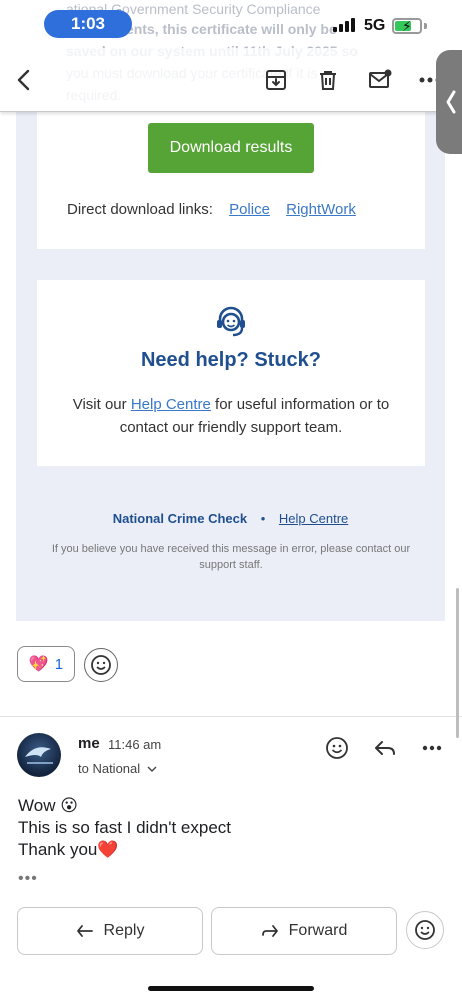 The width and height of the screenshot is (462, 1000). Describe the element at coordinates (231, 716) in the screenshot. I see `message-divider` at that location.